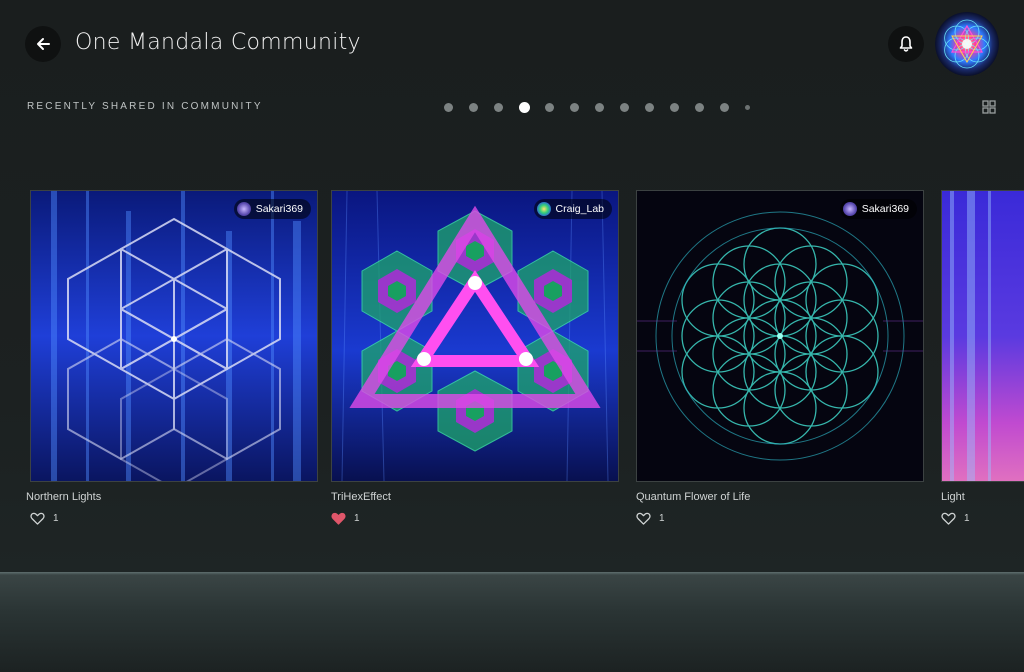 The image size is (1024, 672). What do you see at coordinates (361, 497) in the screenshot?
I see `card-title: TriHexEffect` at bounding box center [361, 497].